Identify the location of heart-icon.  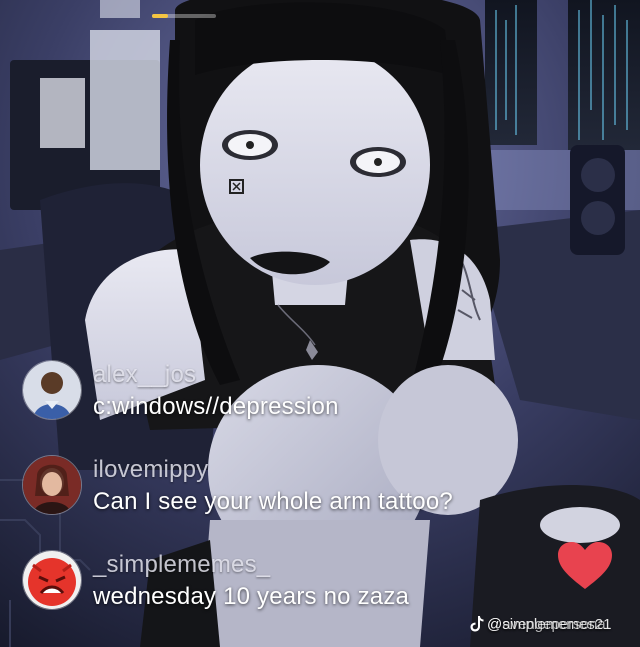
(585, 565).